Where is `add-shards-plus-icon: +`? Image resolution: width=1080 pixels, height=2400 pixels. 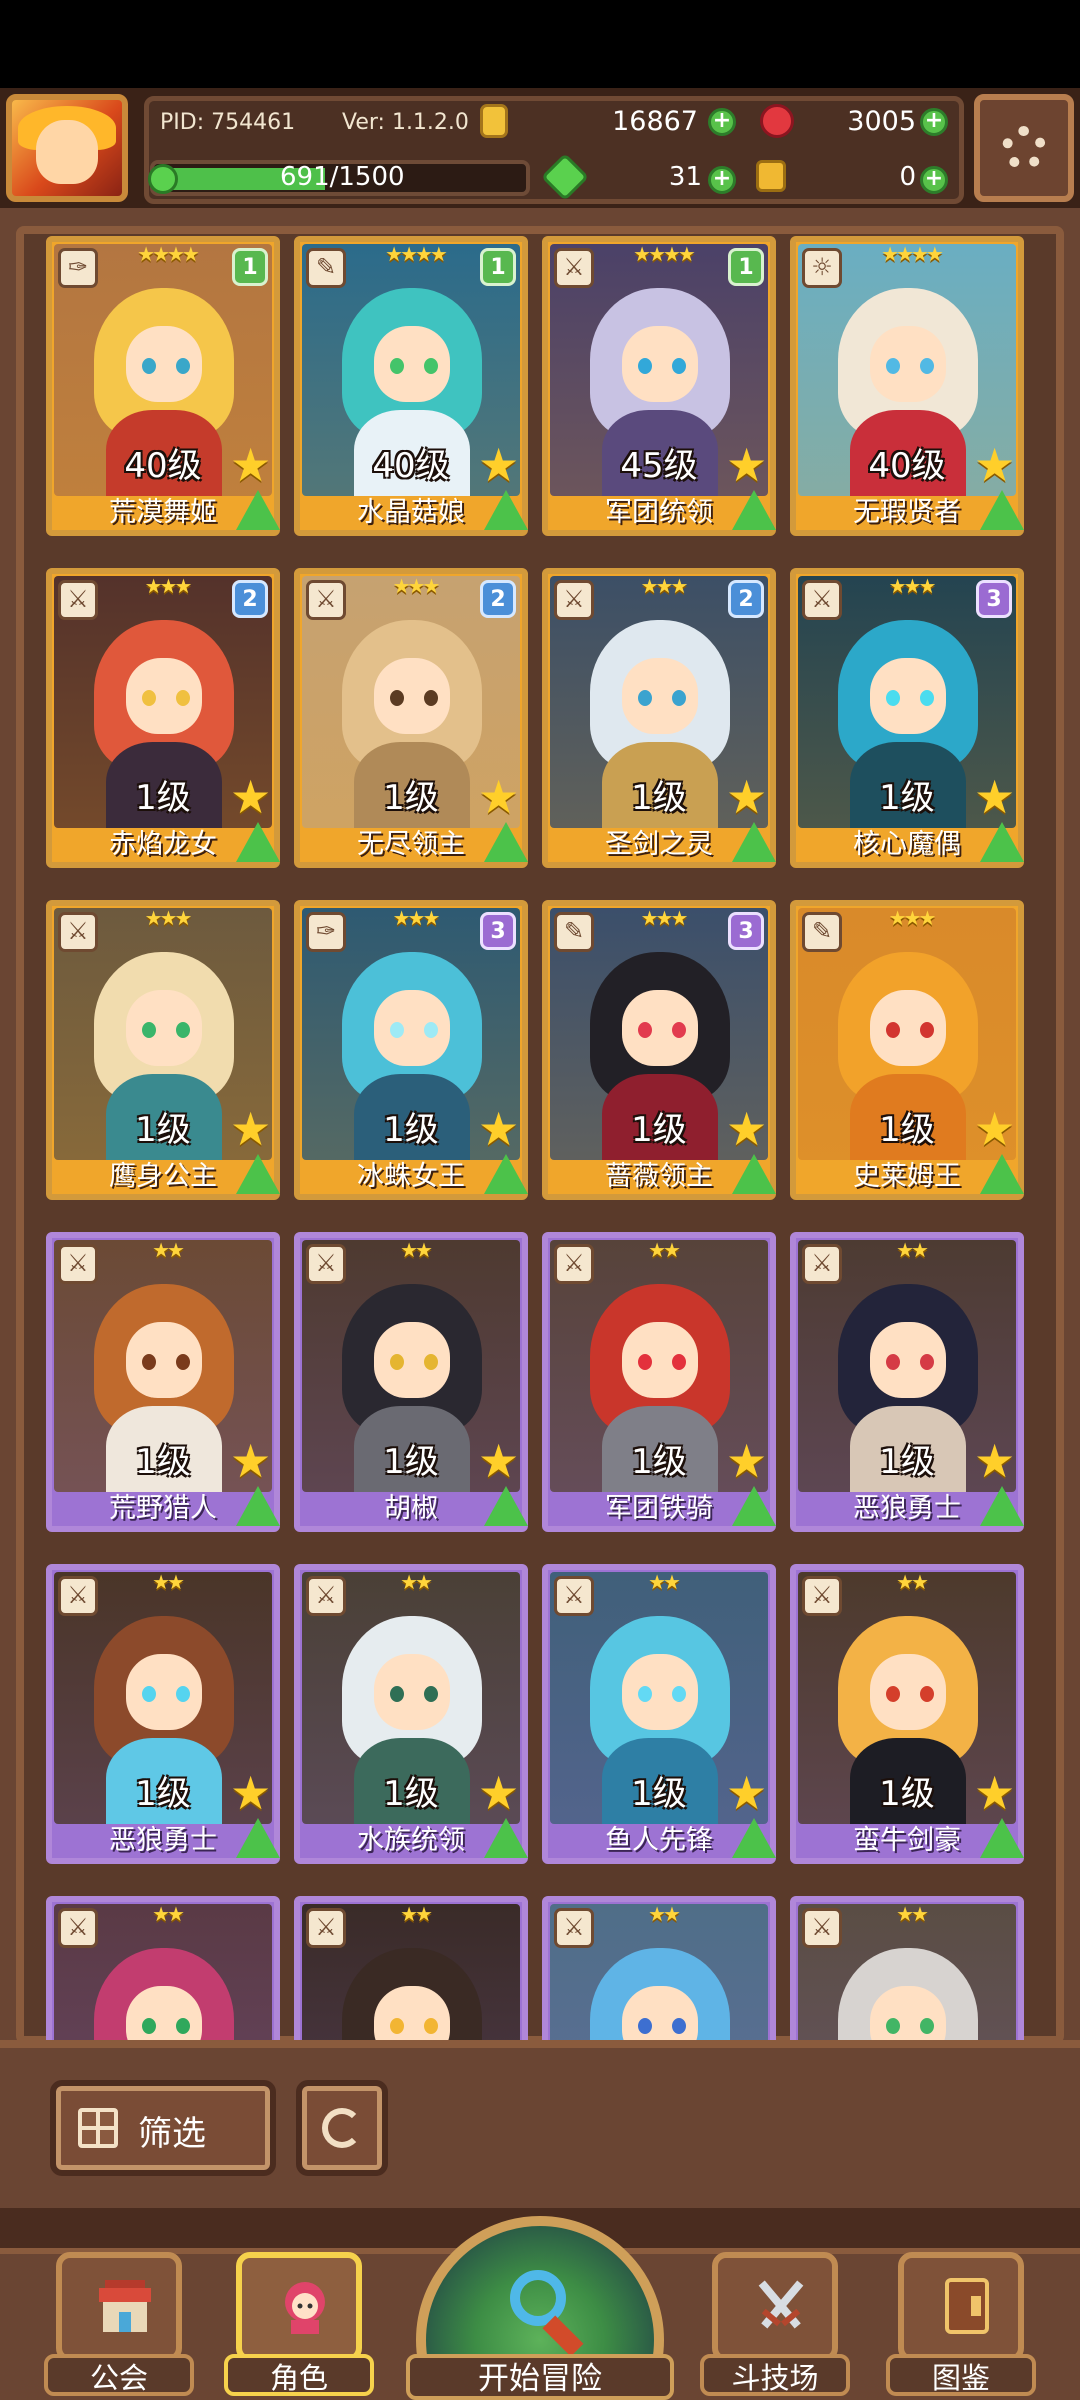 add-shards-plus-icon: + is located at coordinates (722, 180).